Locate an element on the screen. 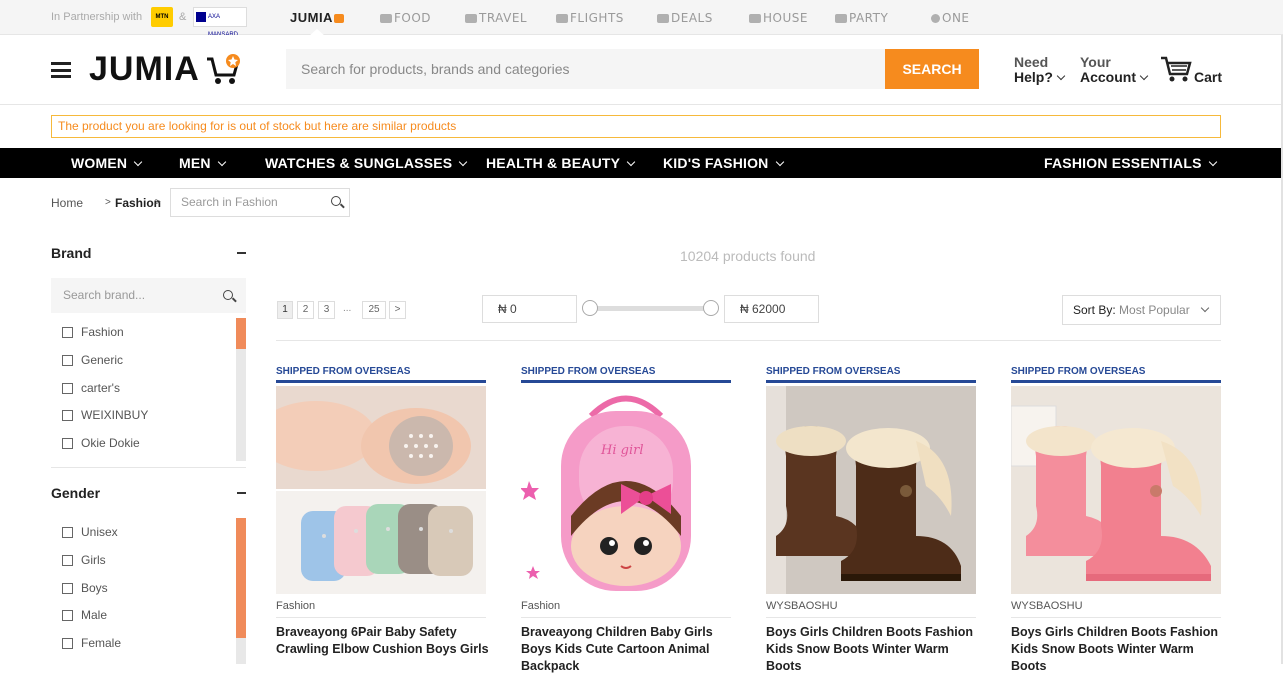 The image size is (1283, 675). brand-option: Okie Dokie is located at coordinates (101, 443).